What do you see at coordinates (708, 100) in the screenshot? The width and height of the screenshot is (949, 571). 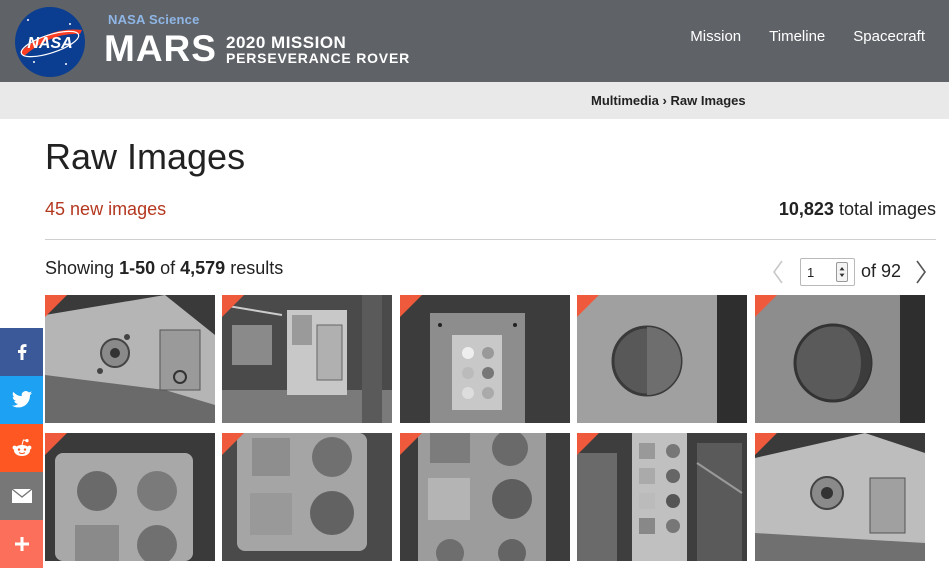 I see `breadcrumb-raw-images: Raw Images` at bounding box center [708, 100].